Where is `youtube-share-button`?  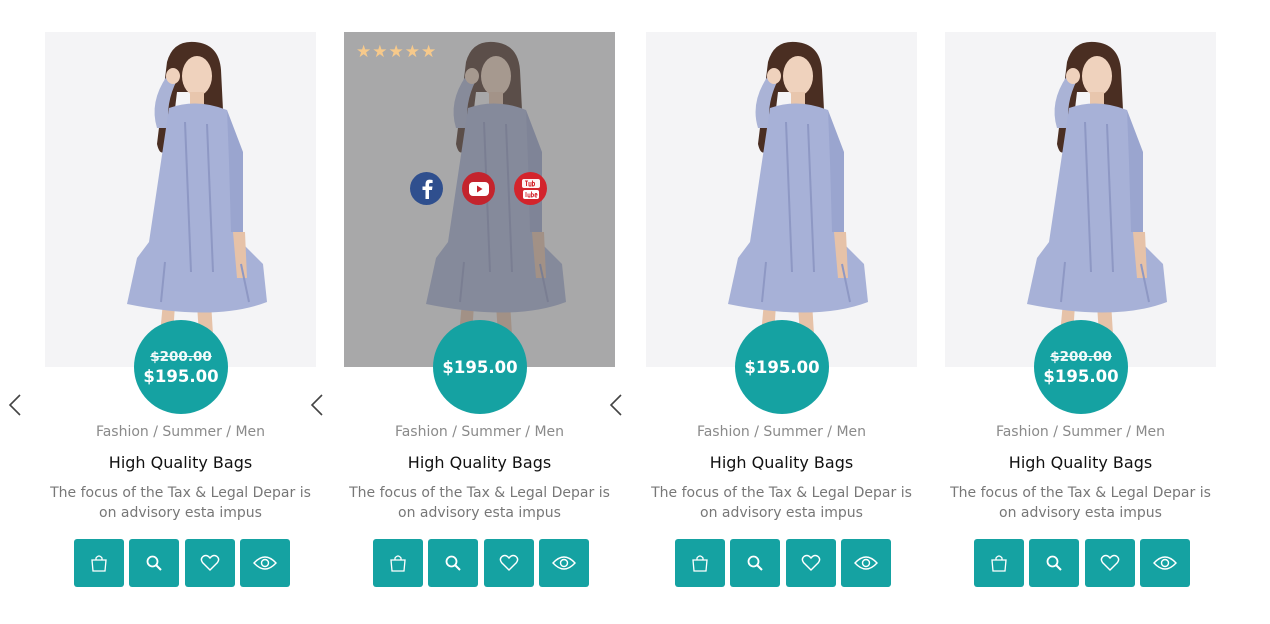
youtube-share-button is located at coordinates (478, 188).